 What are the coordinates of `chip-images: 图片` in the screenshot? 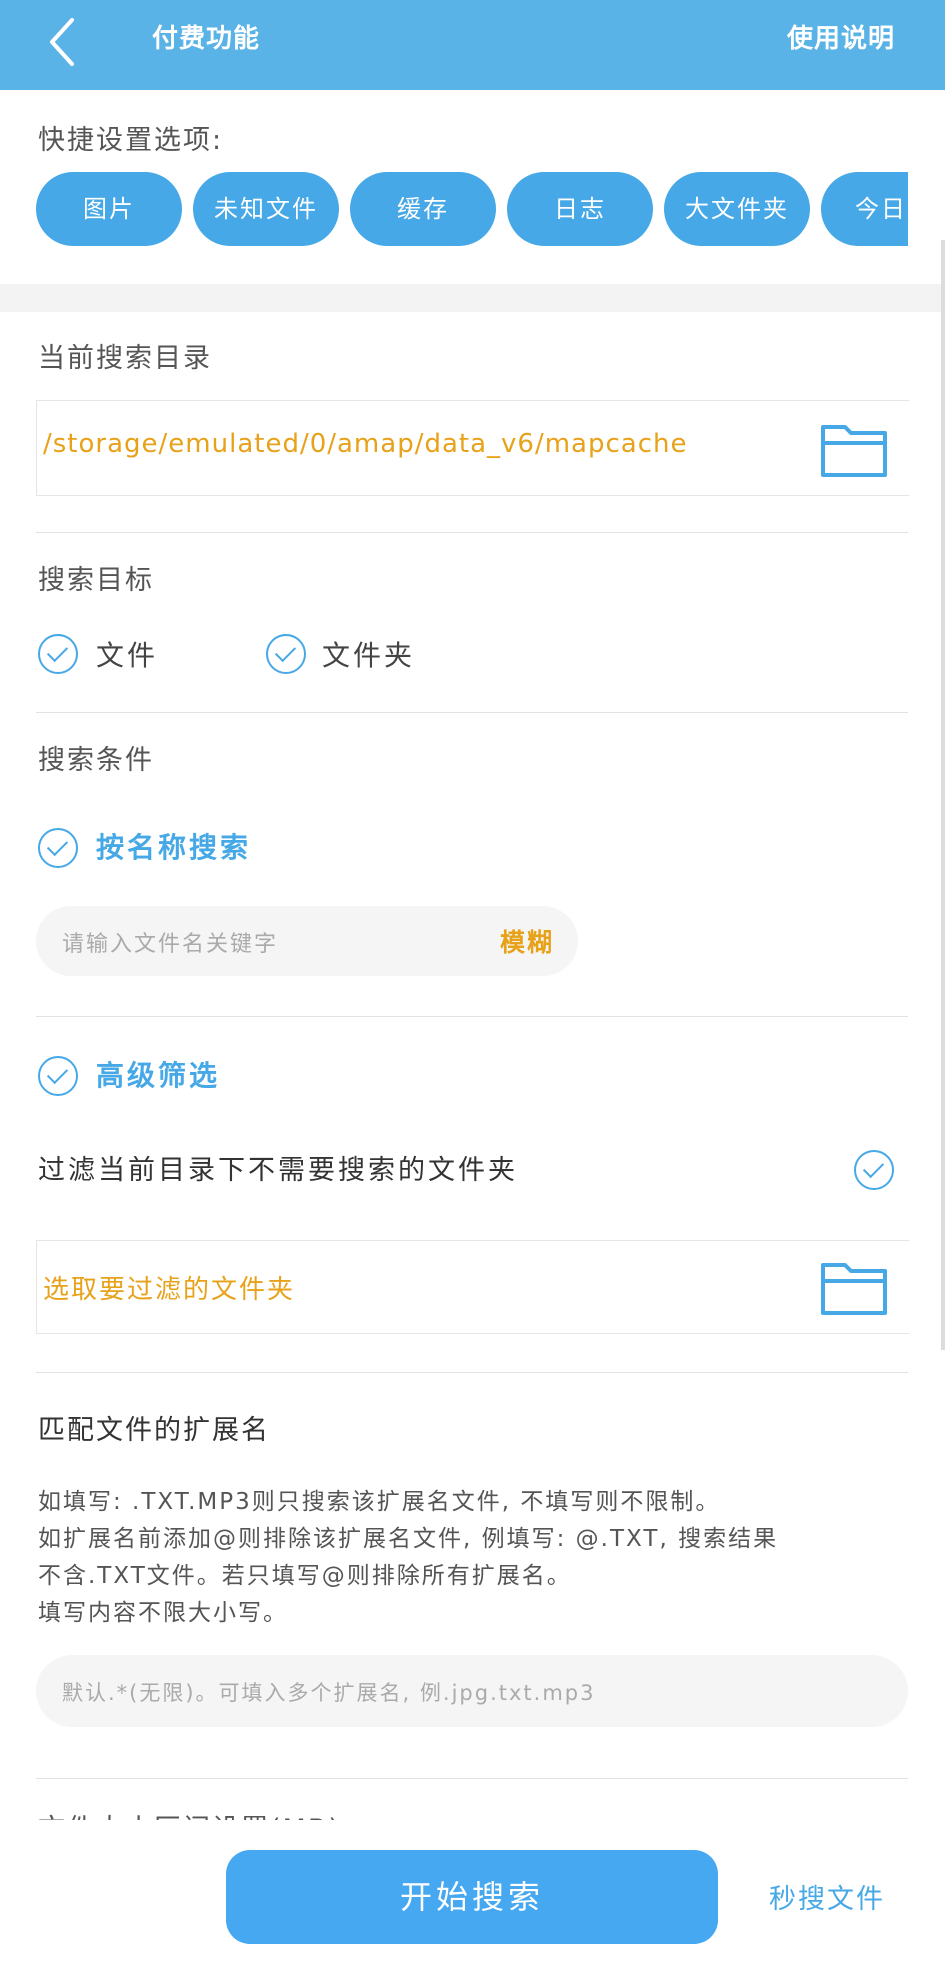 It's located at (109, 209).